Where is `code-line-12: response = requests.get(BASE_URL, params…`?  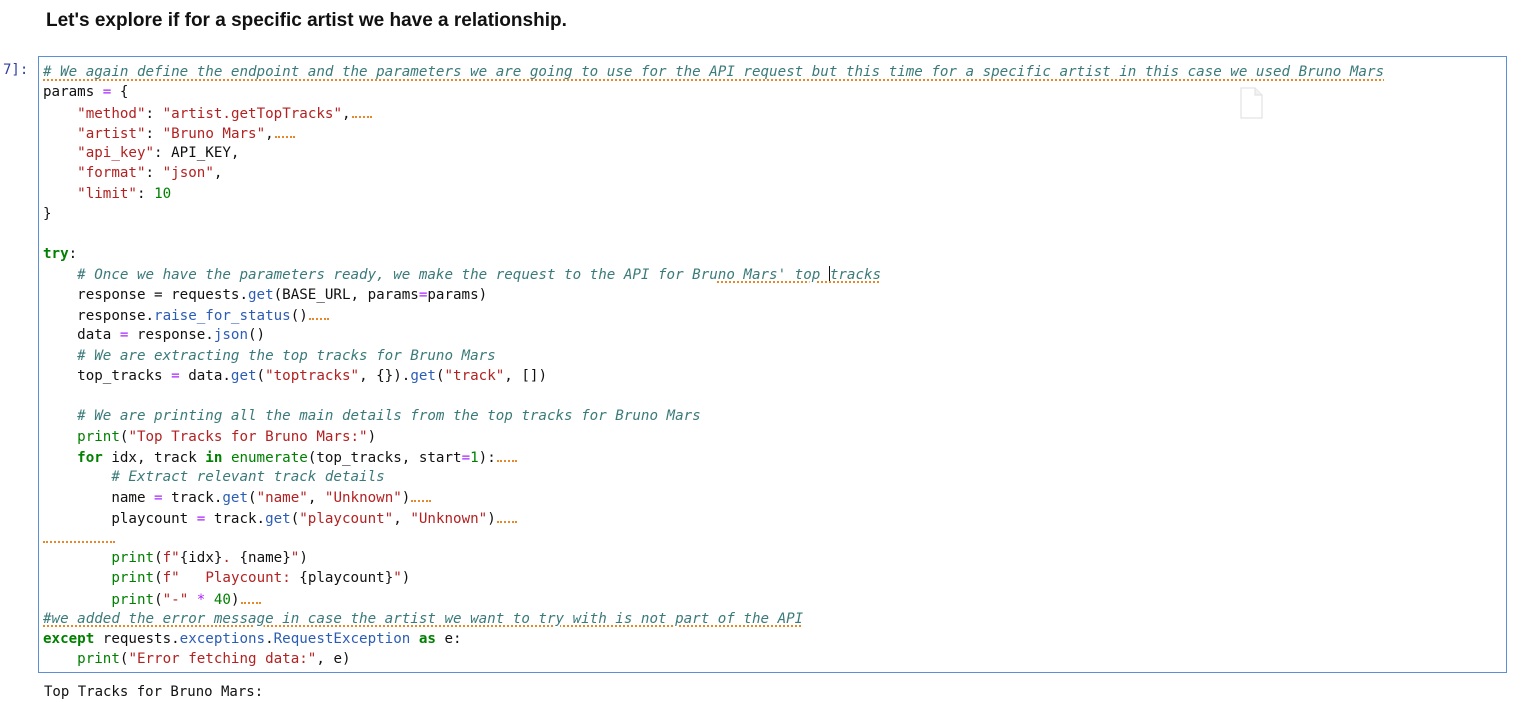 code-line-12: response = requests.get(BASE_URL, params… is located at coordinates (713, 295).